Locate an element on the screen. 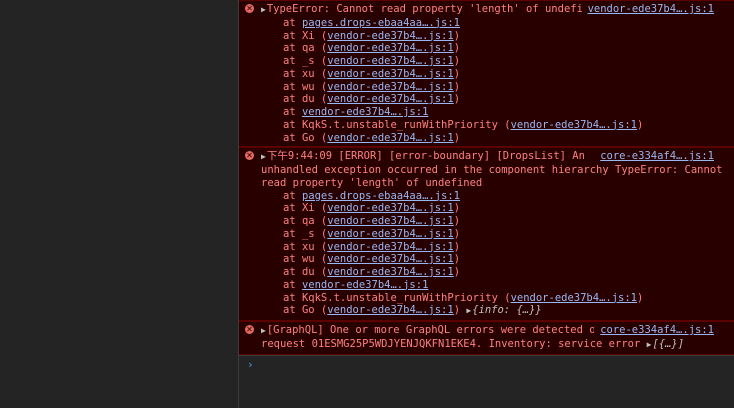 This screenshot has width=734, height=408. object-preview: [{…}] is located at coordinates (668, 344).